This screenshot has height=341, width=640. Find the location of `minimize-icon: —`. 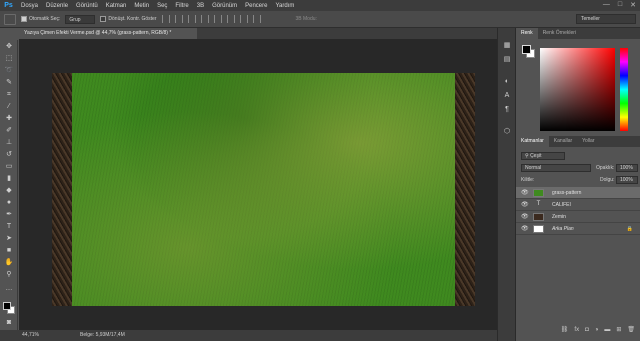

minimize-icon: — is located at coordinates (606, 5).